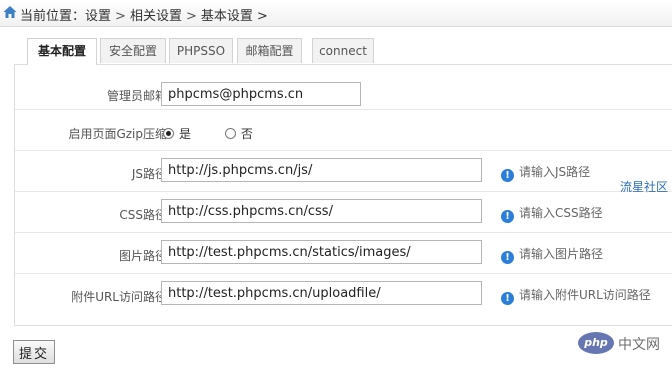 This screenshot has width=672, height=370. I want to click on upload-url-label: 附件URL访问路径, so click(119, 297).